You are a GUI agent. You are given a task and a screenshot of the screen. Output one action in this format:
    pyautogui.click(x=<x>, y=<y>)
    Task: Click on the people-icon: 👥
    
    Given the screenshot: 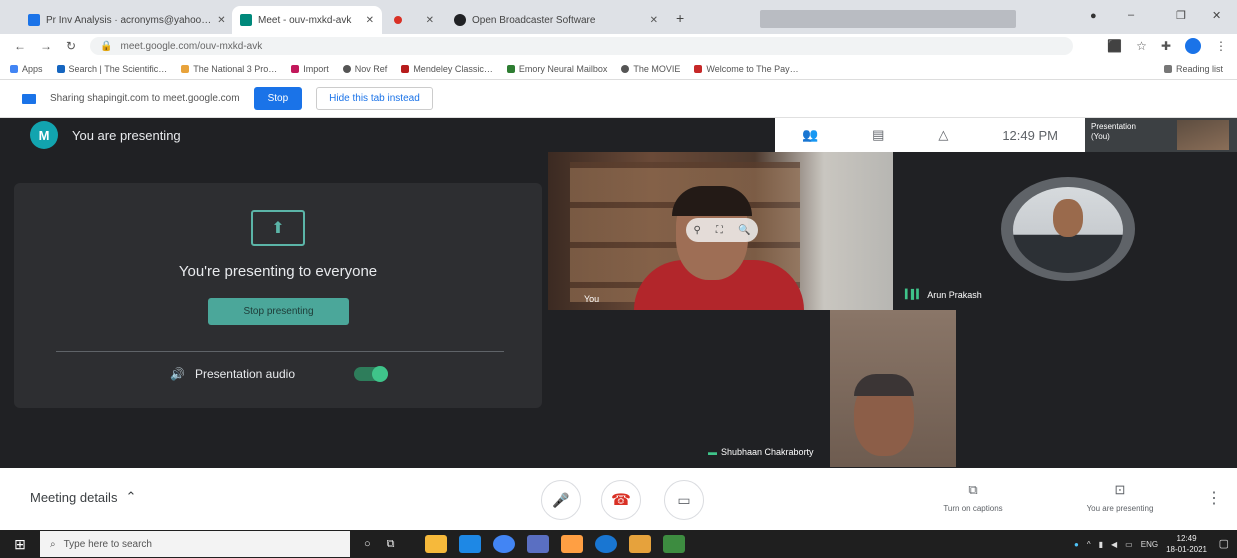 What is the action you would take?
    pyautogui.click(x=810, y=135)
    